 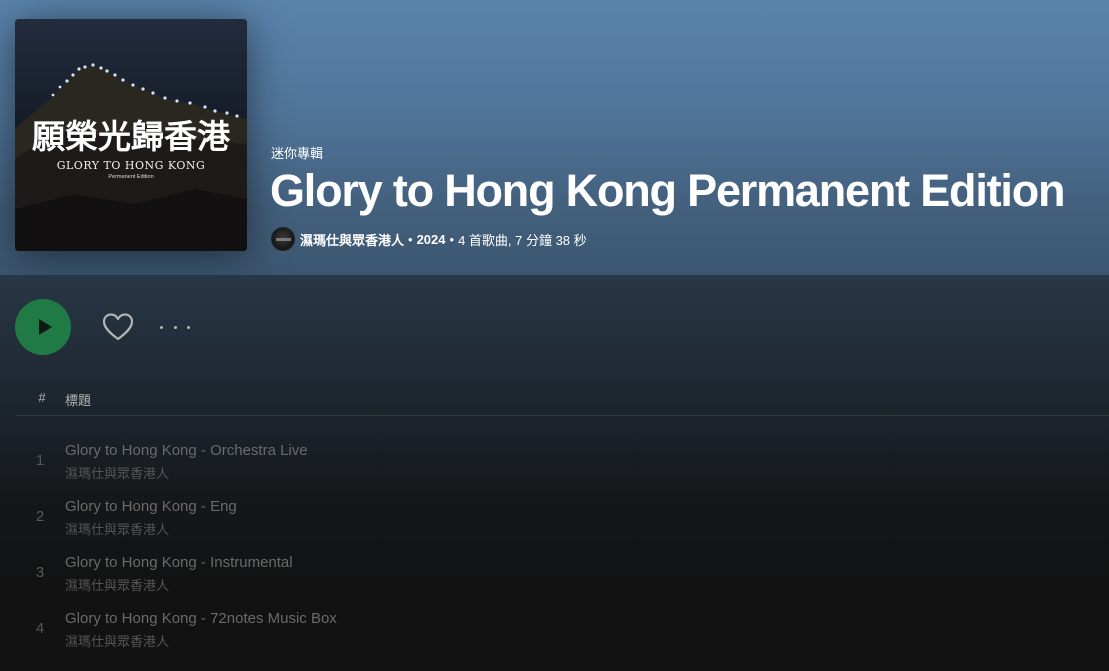 What do you see at coordinates (667, 190) in the screenshot?
I see `album-title: Glory to Hong Kong Permanent Edition` at bounding box center [667, 190].